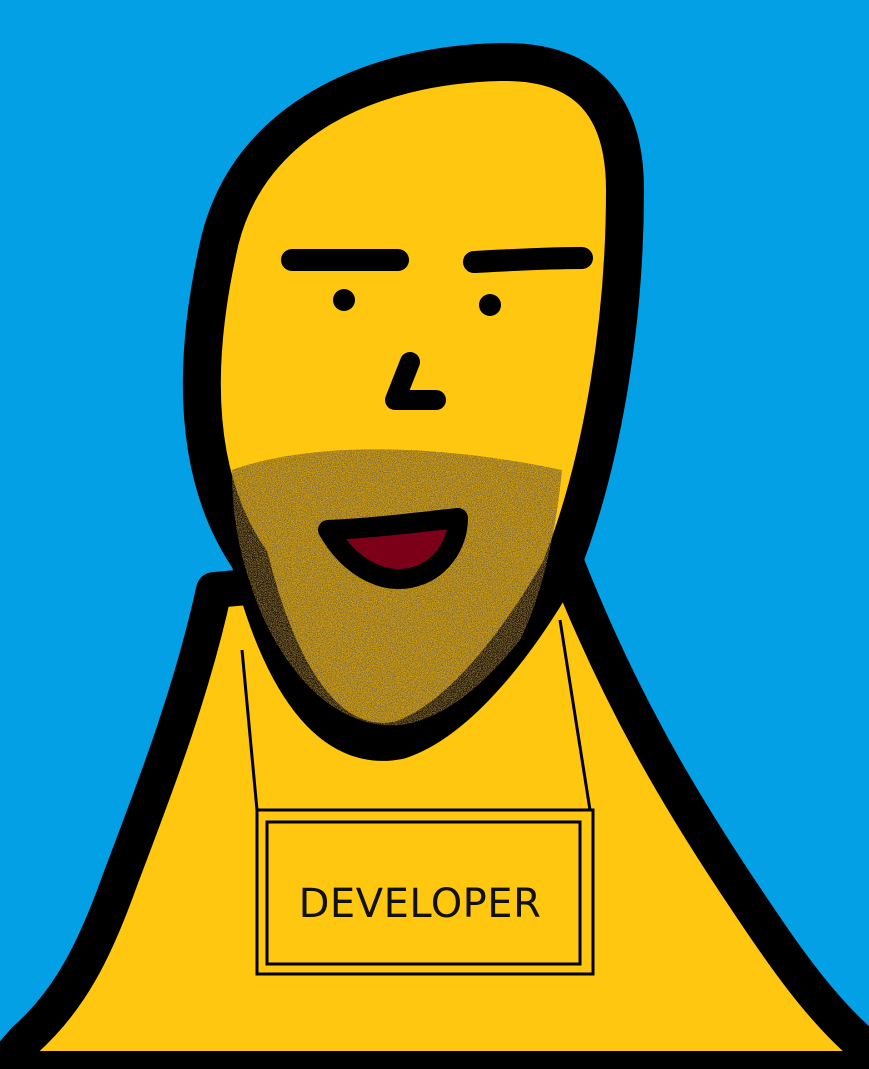  I want to click on right-eye-icon, so click(490, 305).